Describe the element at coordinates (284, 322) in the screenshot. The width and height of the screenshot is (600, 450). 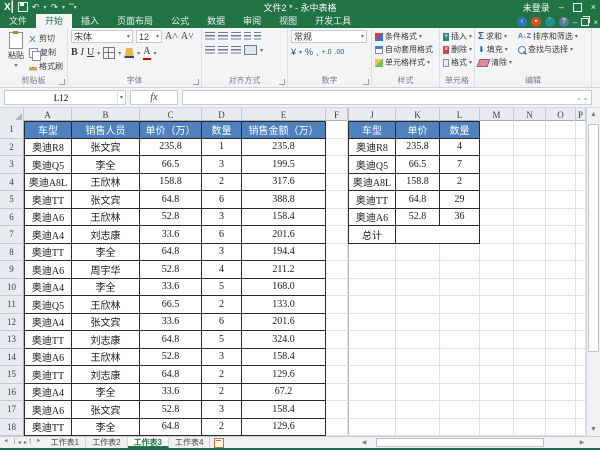
I see `cell-E12: 201.6` at that location.